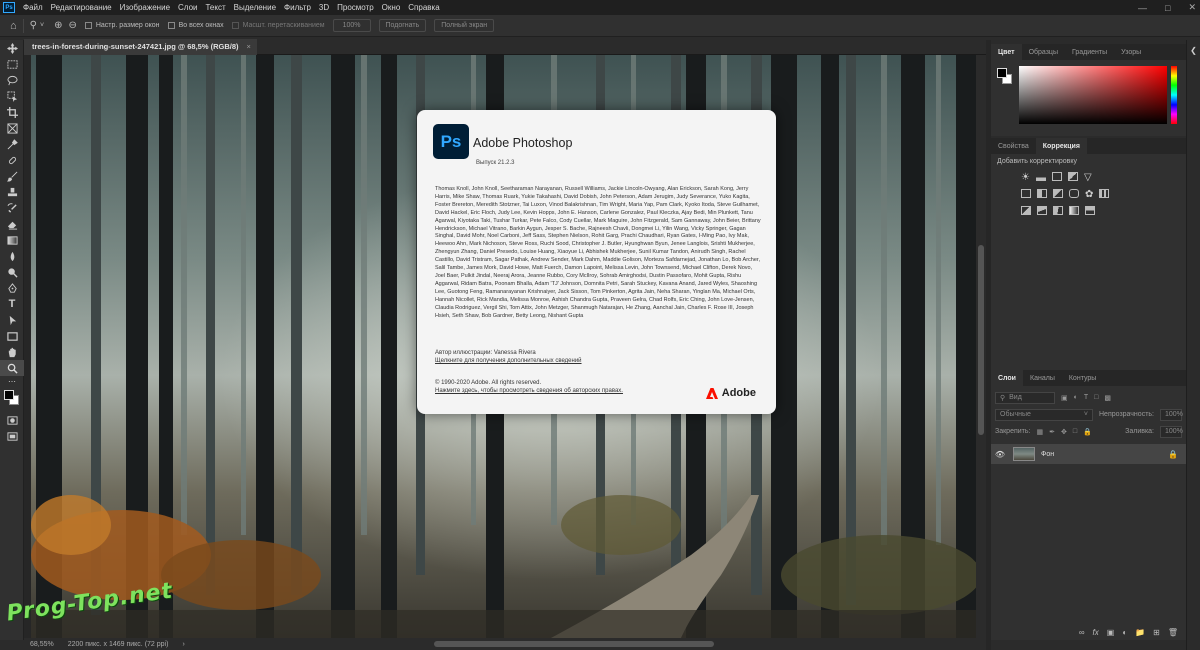 The height and width of the screenshot is (650, 1200). What do you see at coordinates (1074, 210) in the screenshot?
I see `gradient-map-icon` at bounding box center [1074, 210].